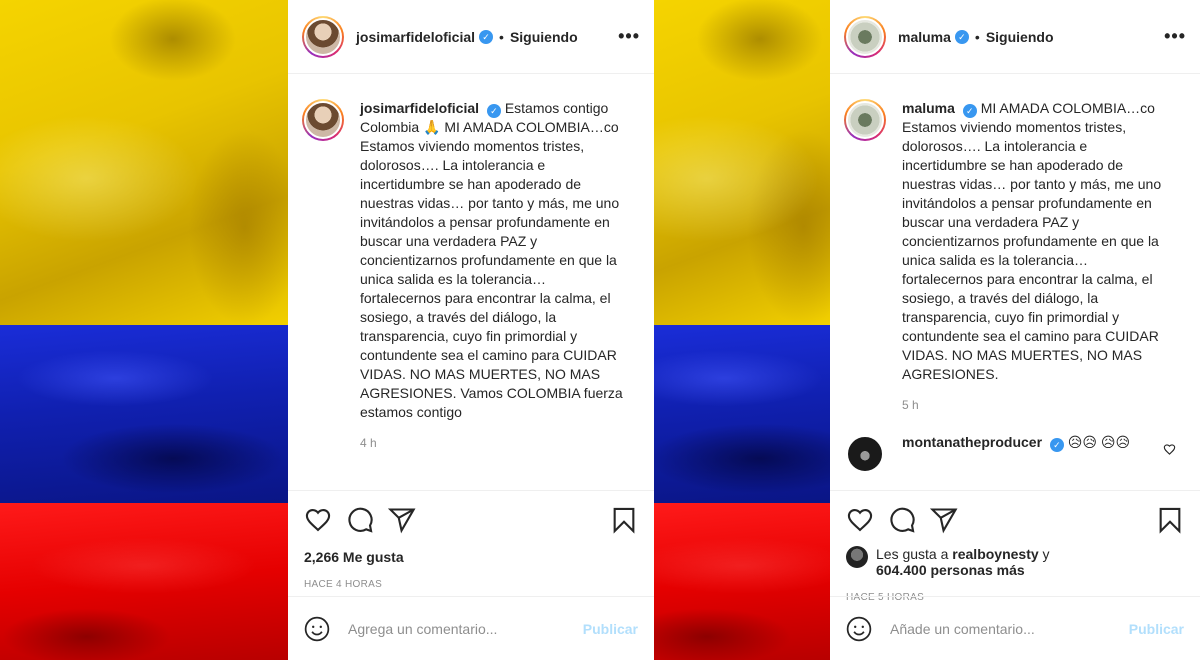  Describe the element at coordinates (495, 443) in the screenshot. I see `caption-time: 4 h` at that location.